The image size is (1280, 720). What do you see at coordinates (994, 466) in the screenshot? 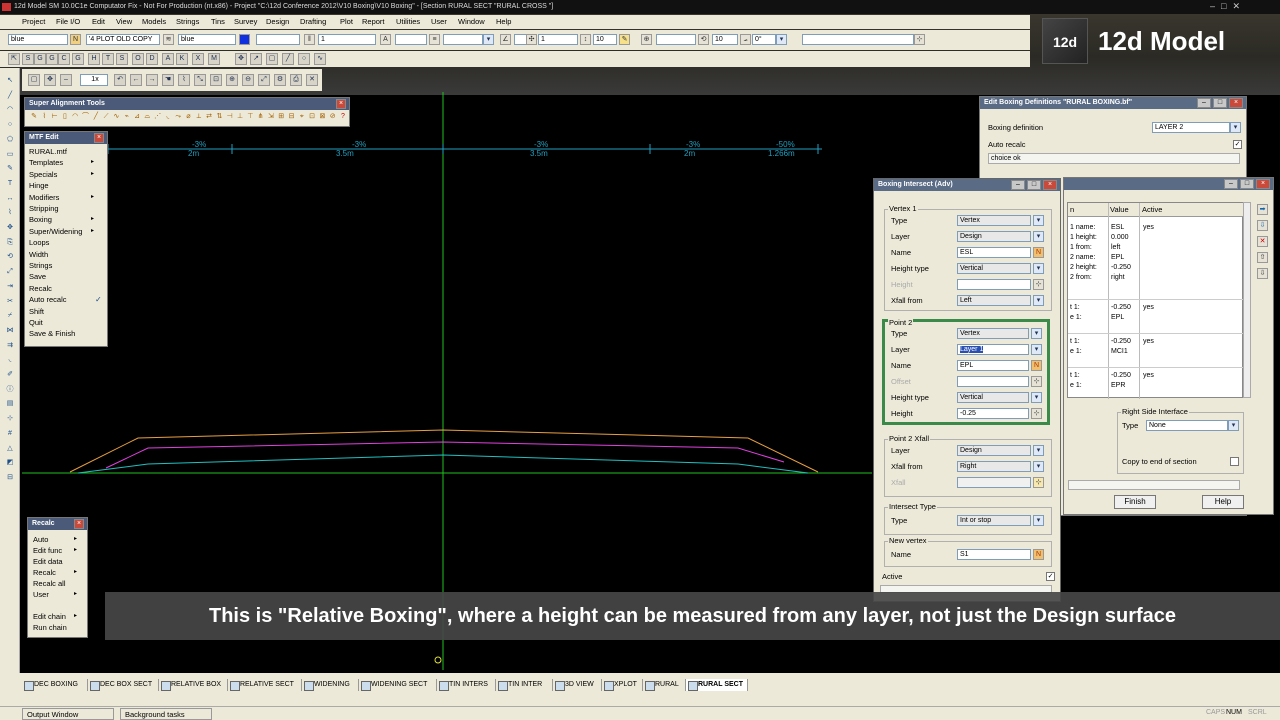
I see `p2x-xfall-from-field: Right` at bounding box center [994, 466].